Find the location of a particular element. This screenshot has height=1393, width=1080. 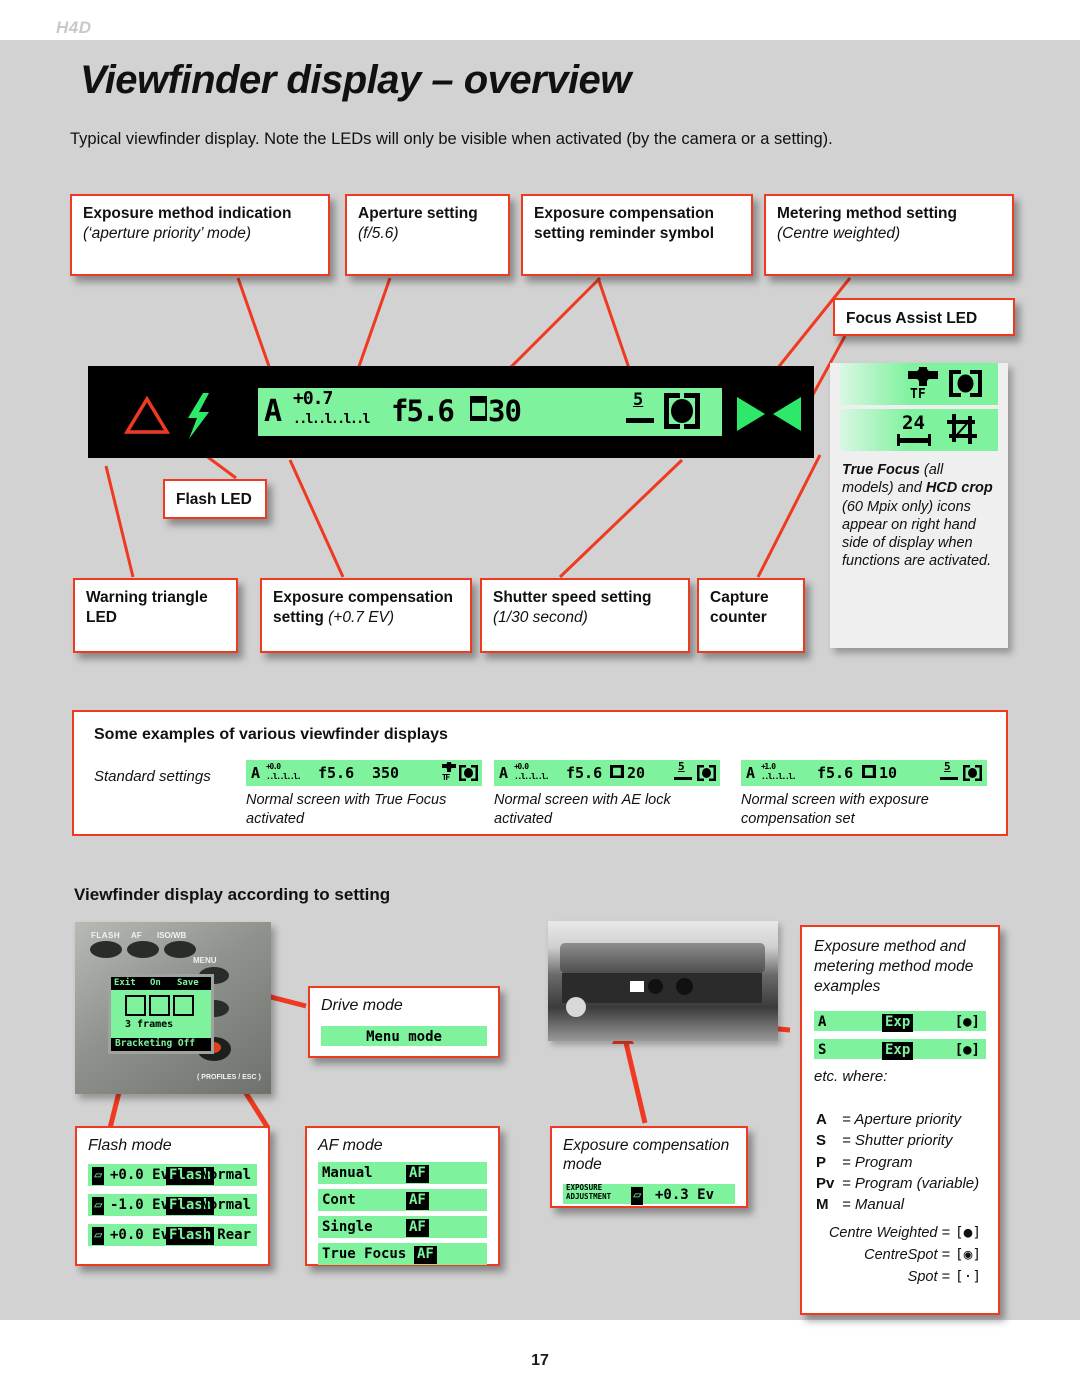

grip-icon-single is located at coordinates (135, 1005).